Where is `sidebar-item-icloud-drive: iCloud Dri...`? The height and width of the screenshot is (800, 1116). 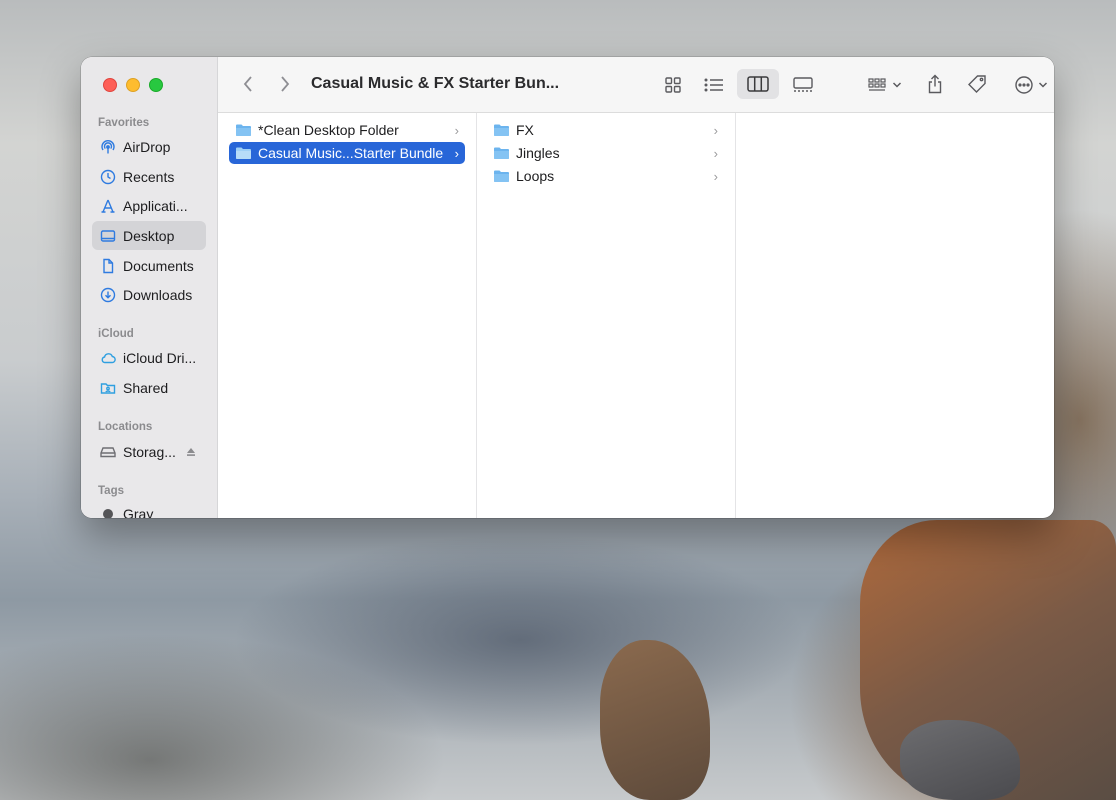 sidebar-item-icloud-drive: iCloud Dri... is located at coordinates (149, 357).